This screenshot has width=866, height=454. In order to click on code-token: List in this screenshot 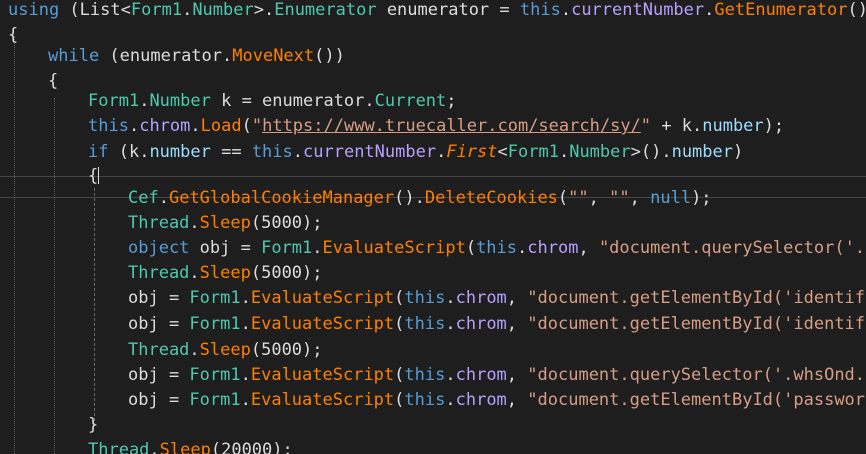, I will do `click(100, 10)`.